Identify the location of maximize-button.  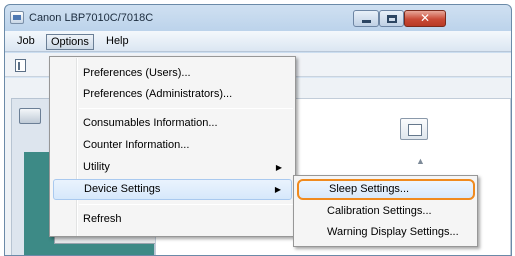
(391, 18).